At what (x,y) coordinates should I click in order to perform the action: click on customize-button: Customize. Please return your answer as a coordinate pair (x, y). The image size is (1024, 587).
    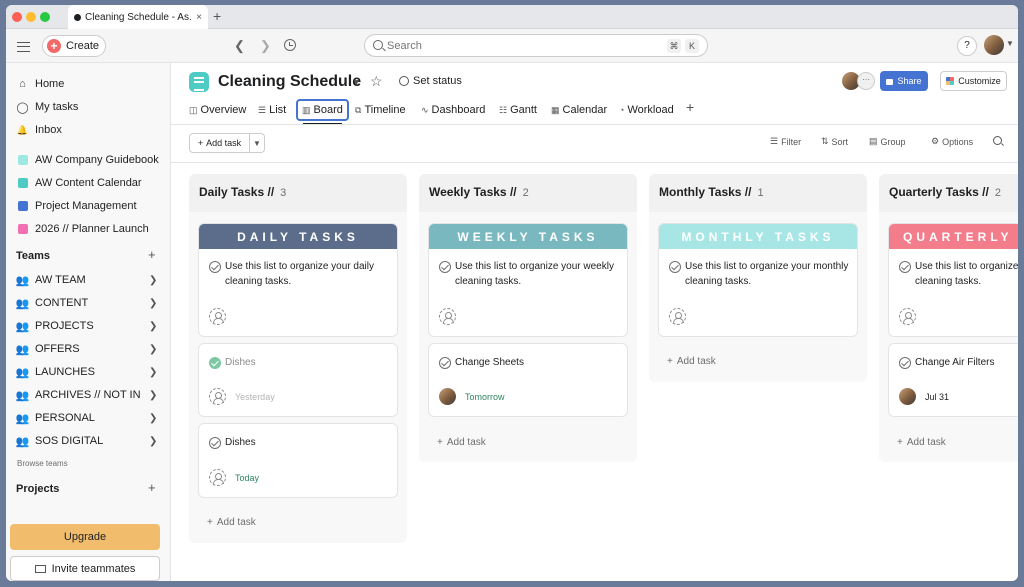
    Looking at the image, I should click on (973, 81).